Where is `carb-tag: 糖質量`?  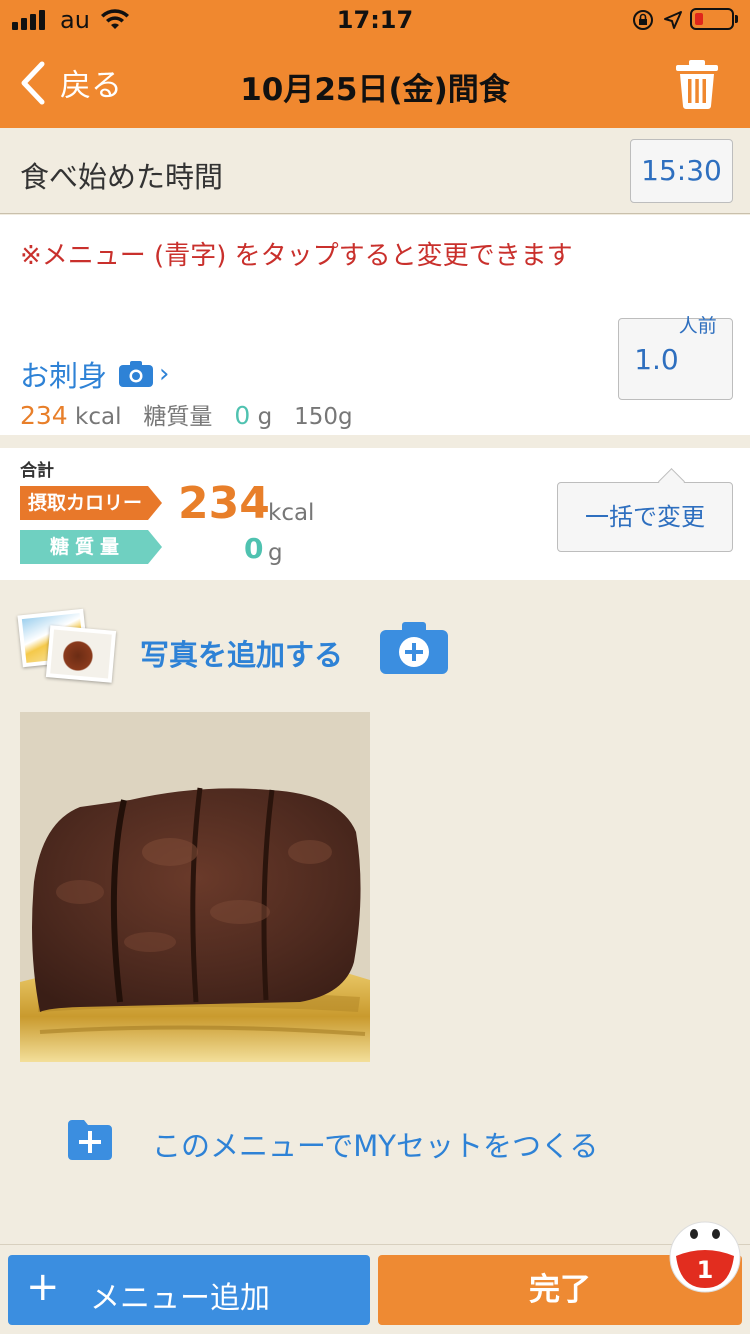 carb-tag: 糖質量 is located at coordinates (91, 547).